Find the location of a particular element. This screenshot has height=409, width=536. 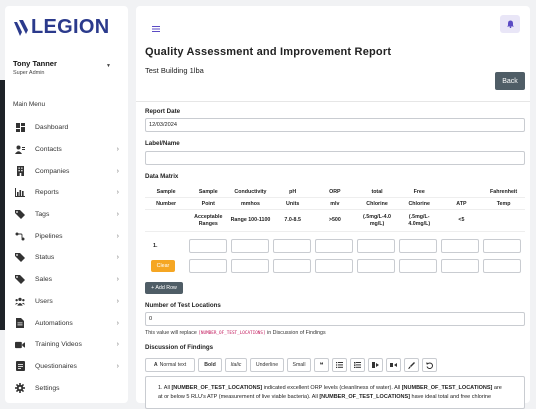

sidebar-item-label: Status is located at coordinates (45, 258).